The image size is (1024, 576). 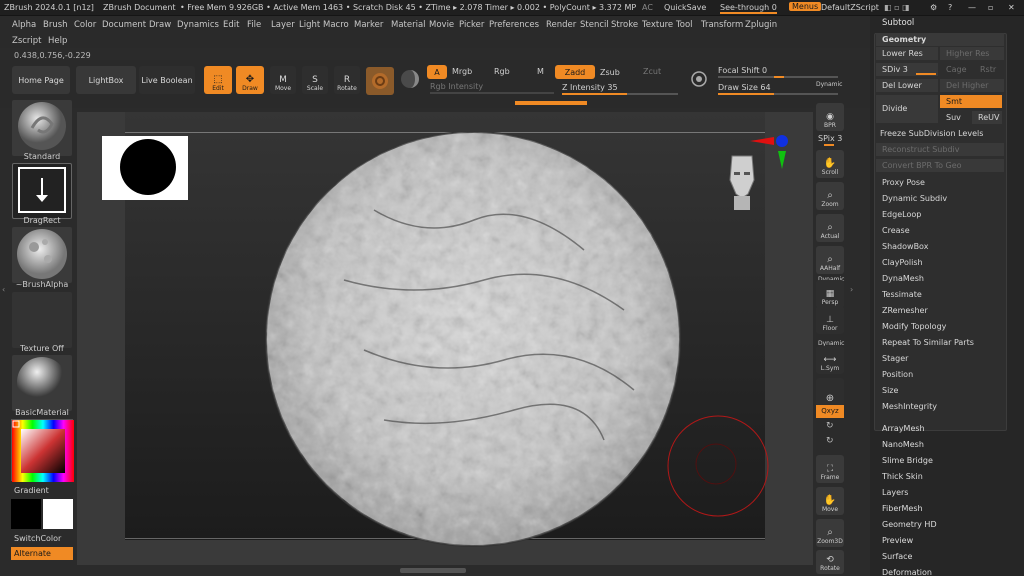 I want to click on rotate-button: R Rotate, so click(x=347, y=80).